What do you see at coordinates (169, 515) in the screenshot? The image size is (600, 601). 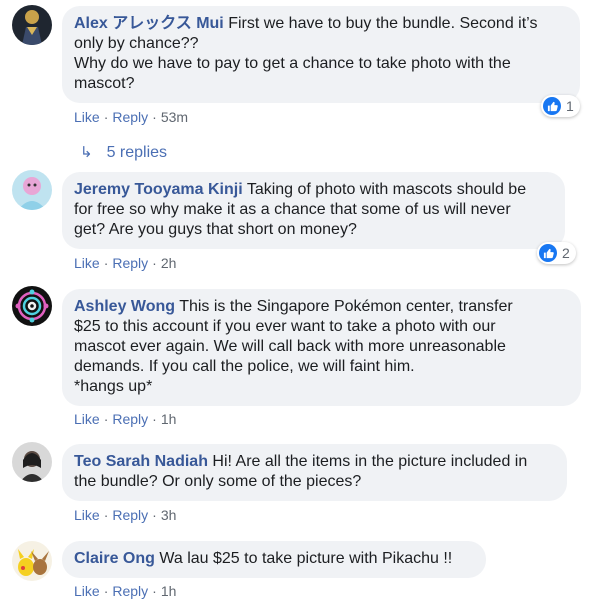 I see `comment-timestamp: 3h` at bounding box center [169, 515].